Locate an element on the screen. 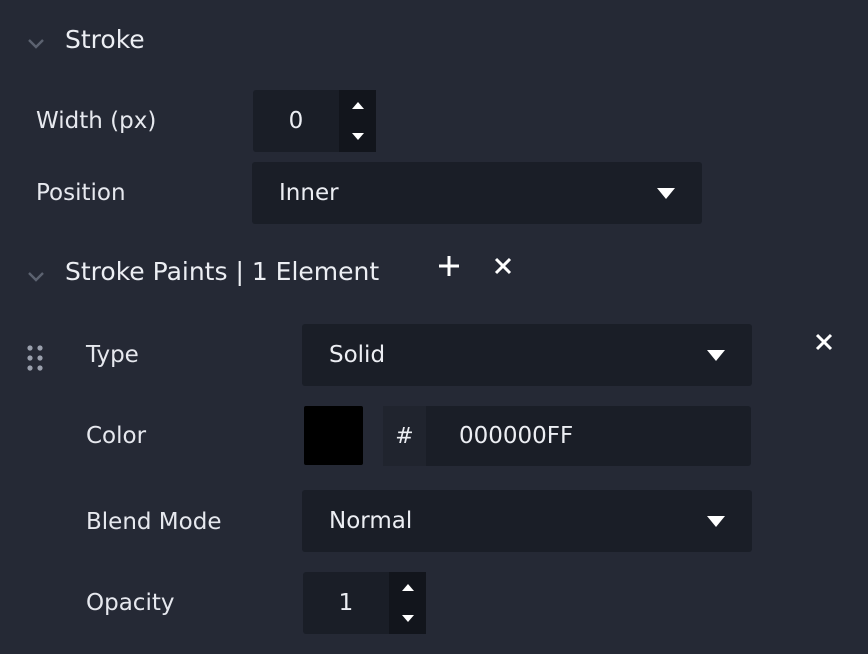 This screenshot has width=868, height=654. color-hex-input: # 000000FF is located at coordinates (567, 436).